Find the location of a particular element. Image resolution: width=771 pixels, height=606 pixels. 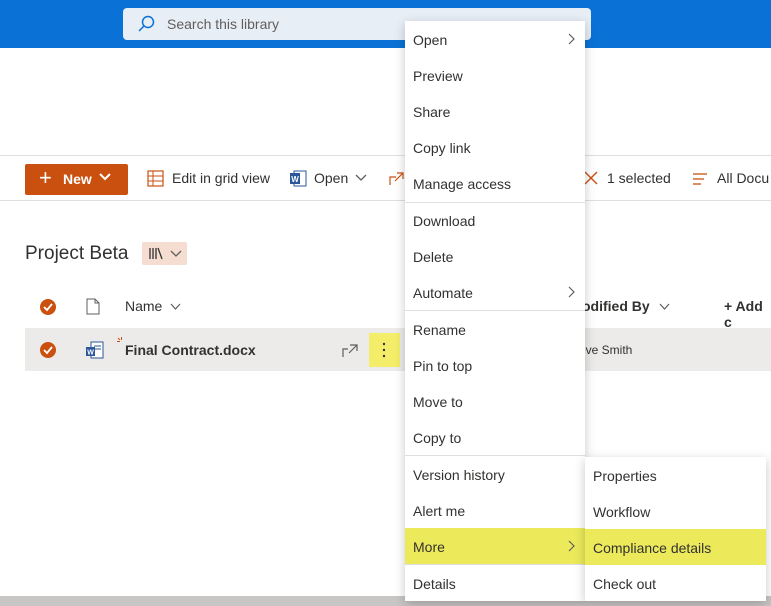

column-header-modified-by: odified By is located at coordinates (616, 306).